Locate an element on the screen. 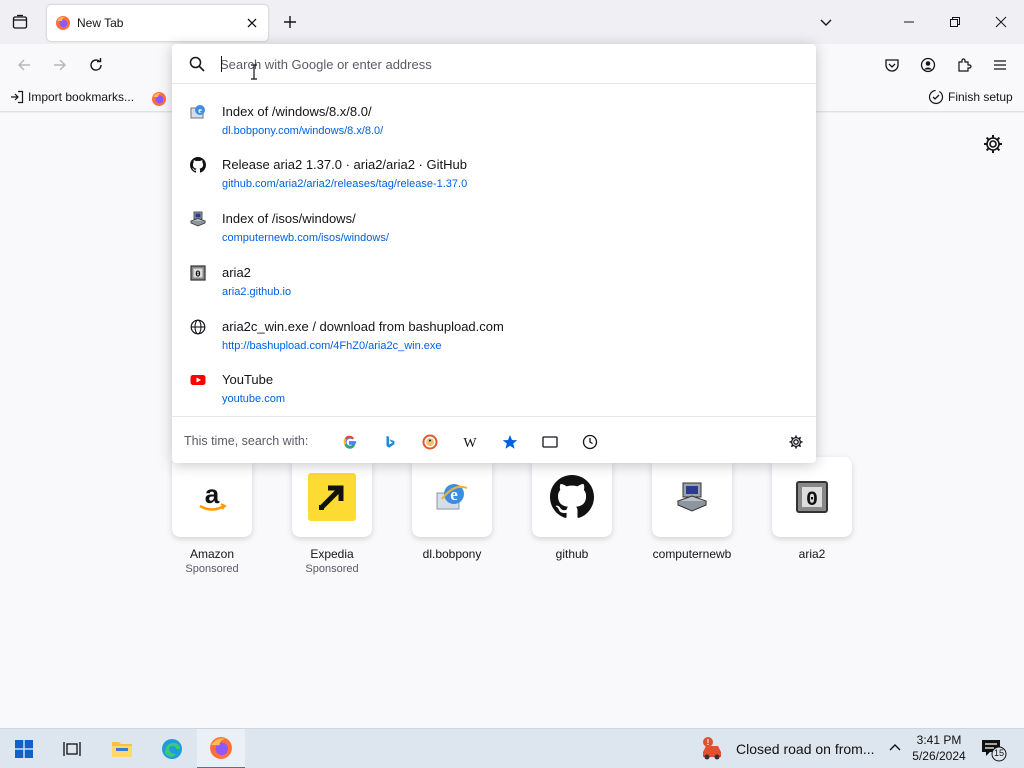 This screenshot has width=1024, height=768. topsite-computernewb: computernewb is located at coordinates (692, 509).